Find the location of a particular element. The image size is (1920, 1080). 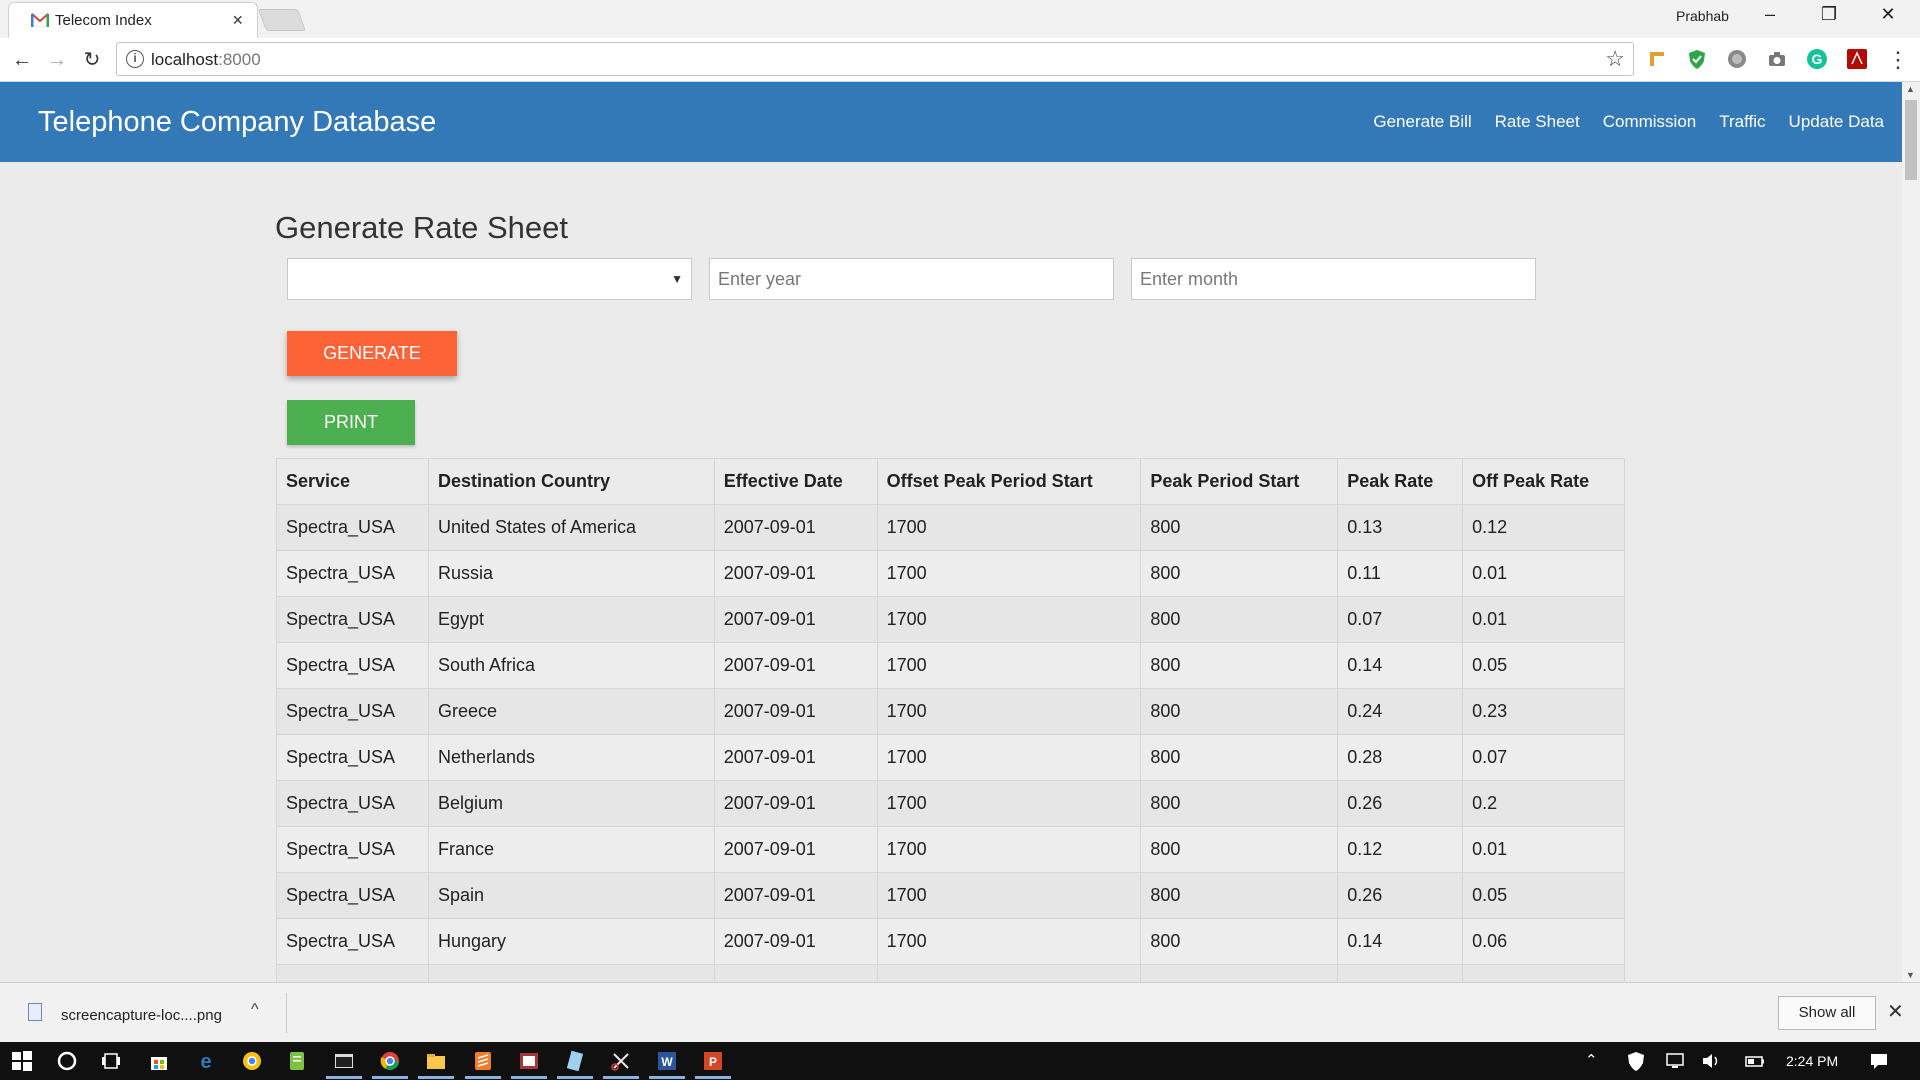

battery-icon is located at coordinates (1755, 1061).